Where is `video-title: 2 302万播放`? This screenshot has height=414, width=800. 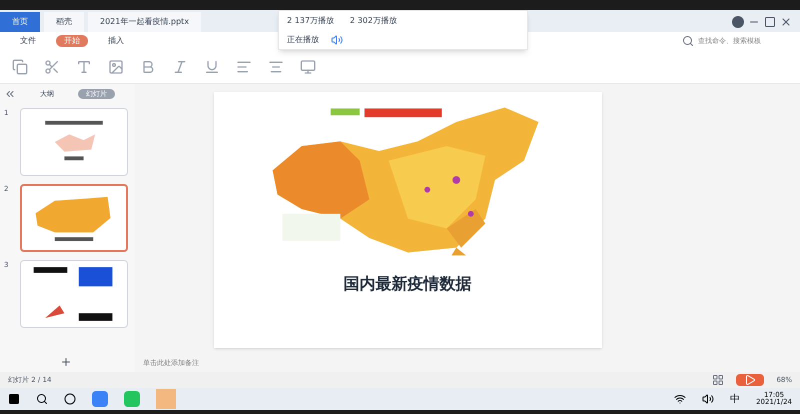 video-title: 2 302万播放 is located at coordinates (373, 20).